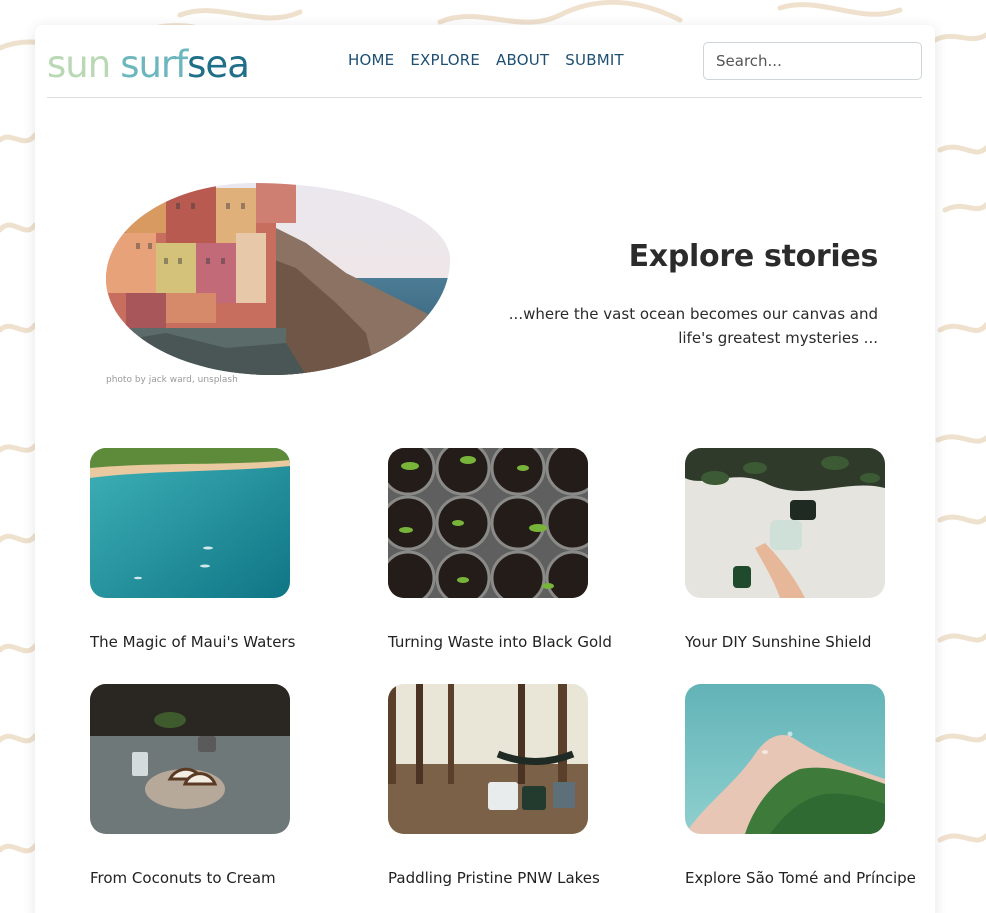 This screenshot has height=913, width=986. I want to click on story-card: Explore São Tomé and Príncipe, so click(805, 785).